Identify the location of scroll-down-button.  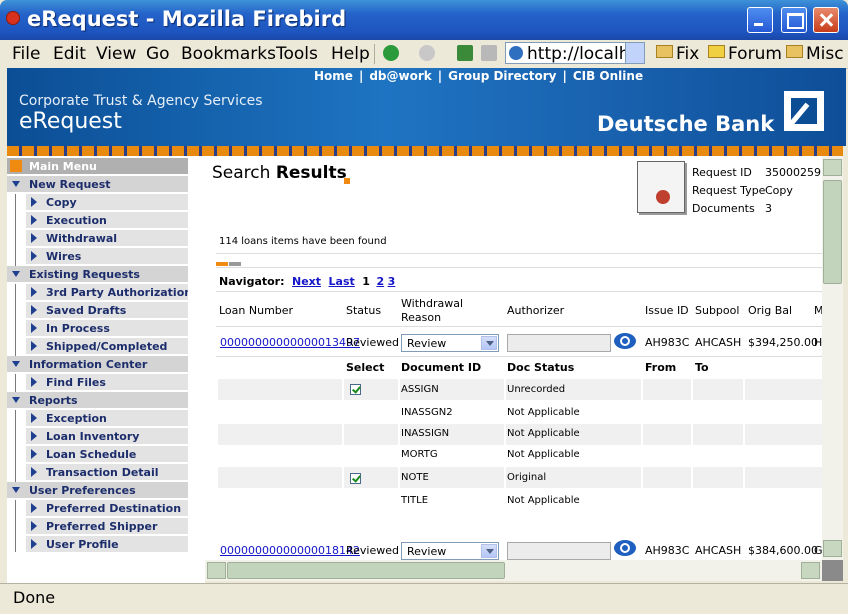
(832, 548).